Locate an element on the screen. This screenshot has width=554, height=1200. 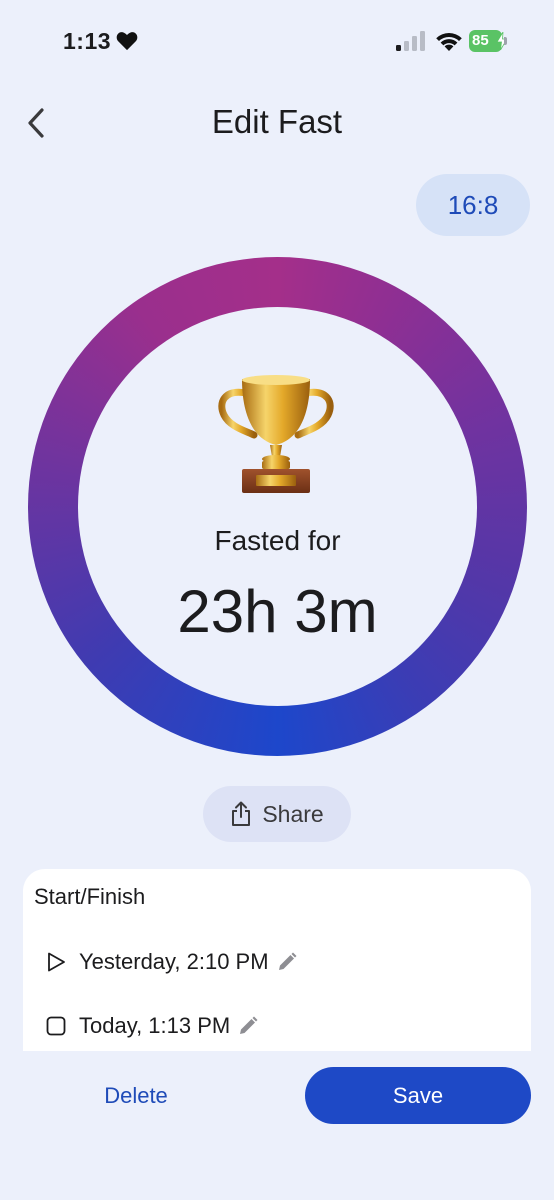
wifi-icon is located at coordinates (449, 42).